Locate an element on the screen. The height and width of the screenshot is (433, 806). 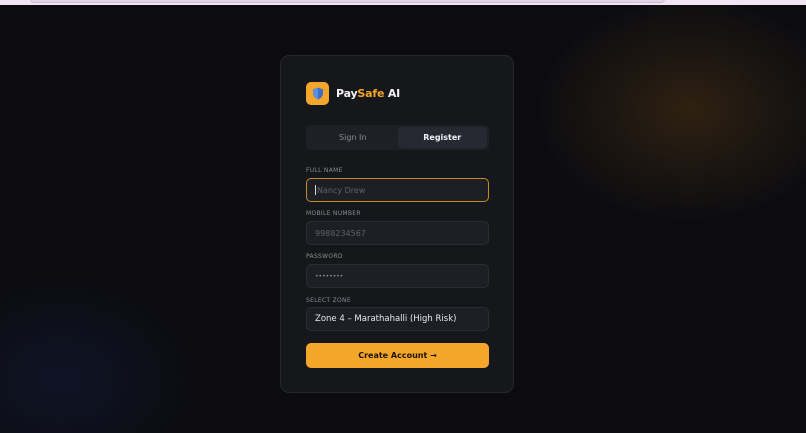
shield-icon is located at coordinates (317, 93).